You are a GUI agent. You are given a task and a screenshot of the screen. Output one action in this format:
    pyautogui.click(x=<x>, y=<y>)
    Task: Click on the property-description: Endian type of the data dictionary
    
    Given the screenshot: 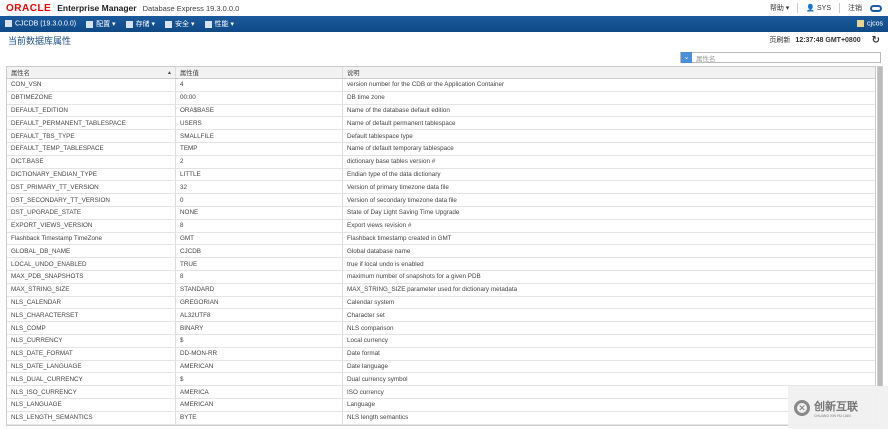 What is the action you would take?
    pyautogui.click(x=394, y=174)
    